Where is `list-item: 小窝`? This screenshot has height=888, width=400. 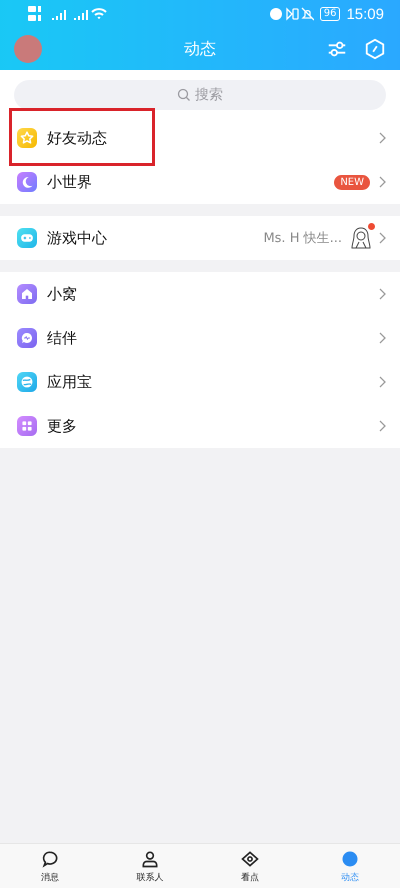
list-item: 小窝 is located at coordinates (200, 294).